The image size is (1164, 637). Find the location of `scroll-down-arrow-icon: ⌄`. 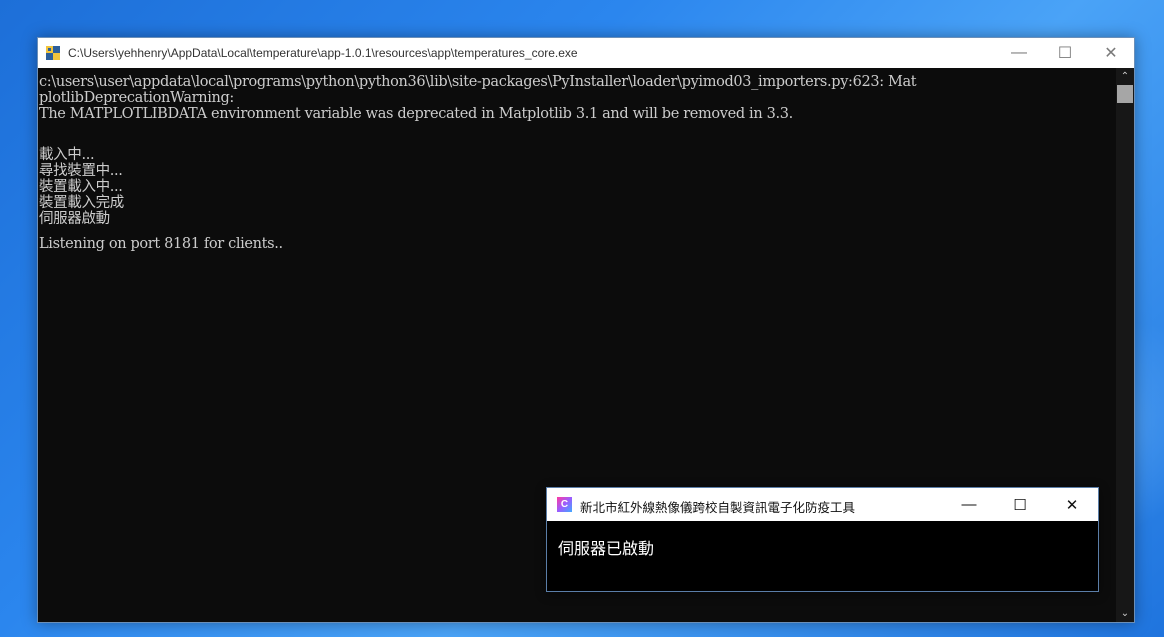

scroll-down-arrow-icon: ⌄ is located at coordinates (1125, 613).